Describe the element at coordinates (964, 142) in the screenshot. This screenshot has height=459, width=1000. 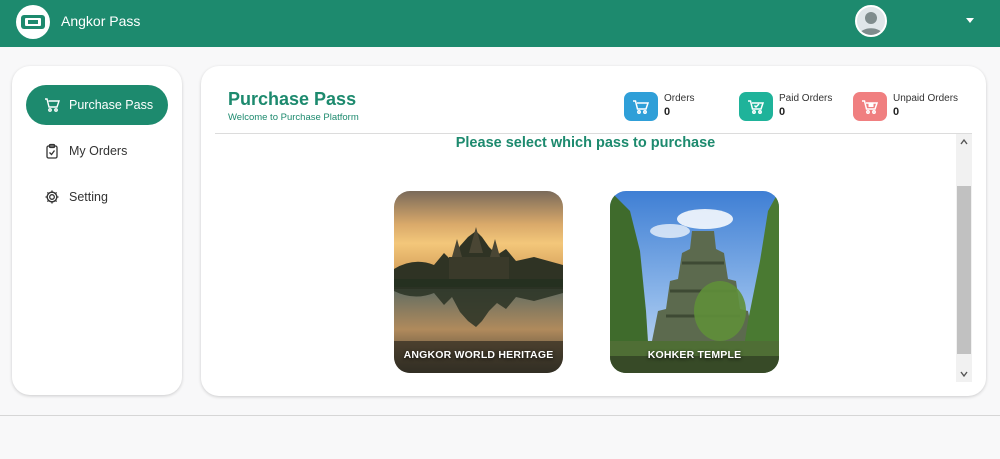
I see `chevron-up-icon` at that location.